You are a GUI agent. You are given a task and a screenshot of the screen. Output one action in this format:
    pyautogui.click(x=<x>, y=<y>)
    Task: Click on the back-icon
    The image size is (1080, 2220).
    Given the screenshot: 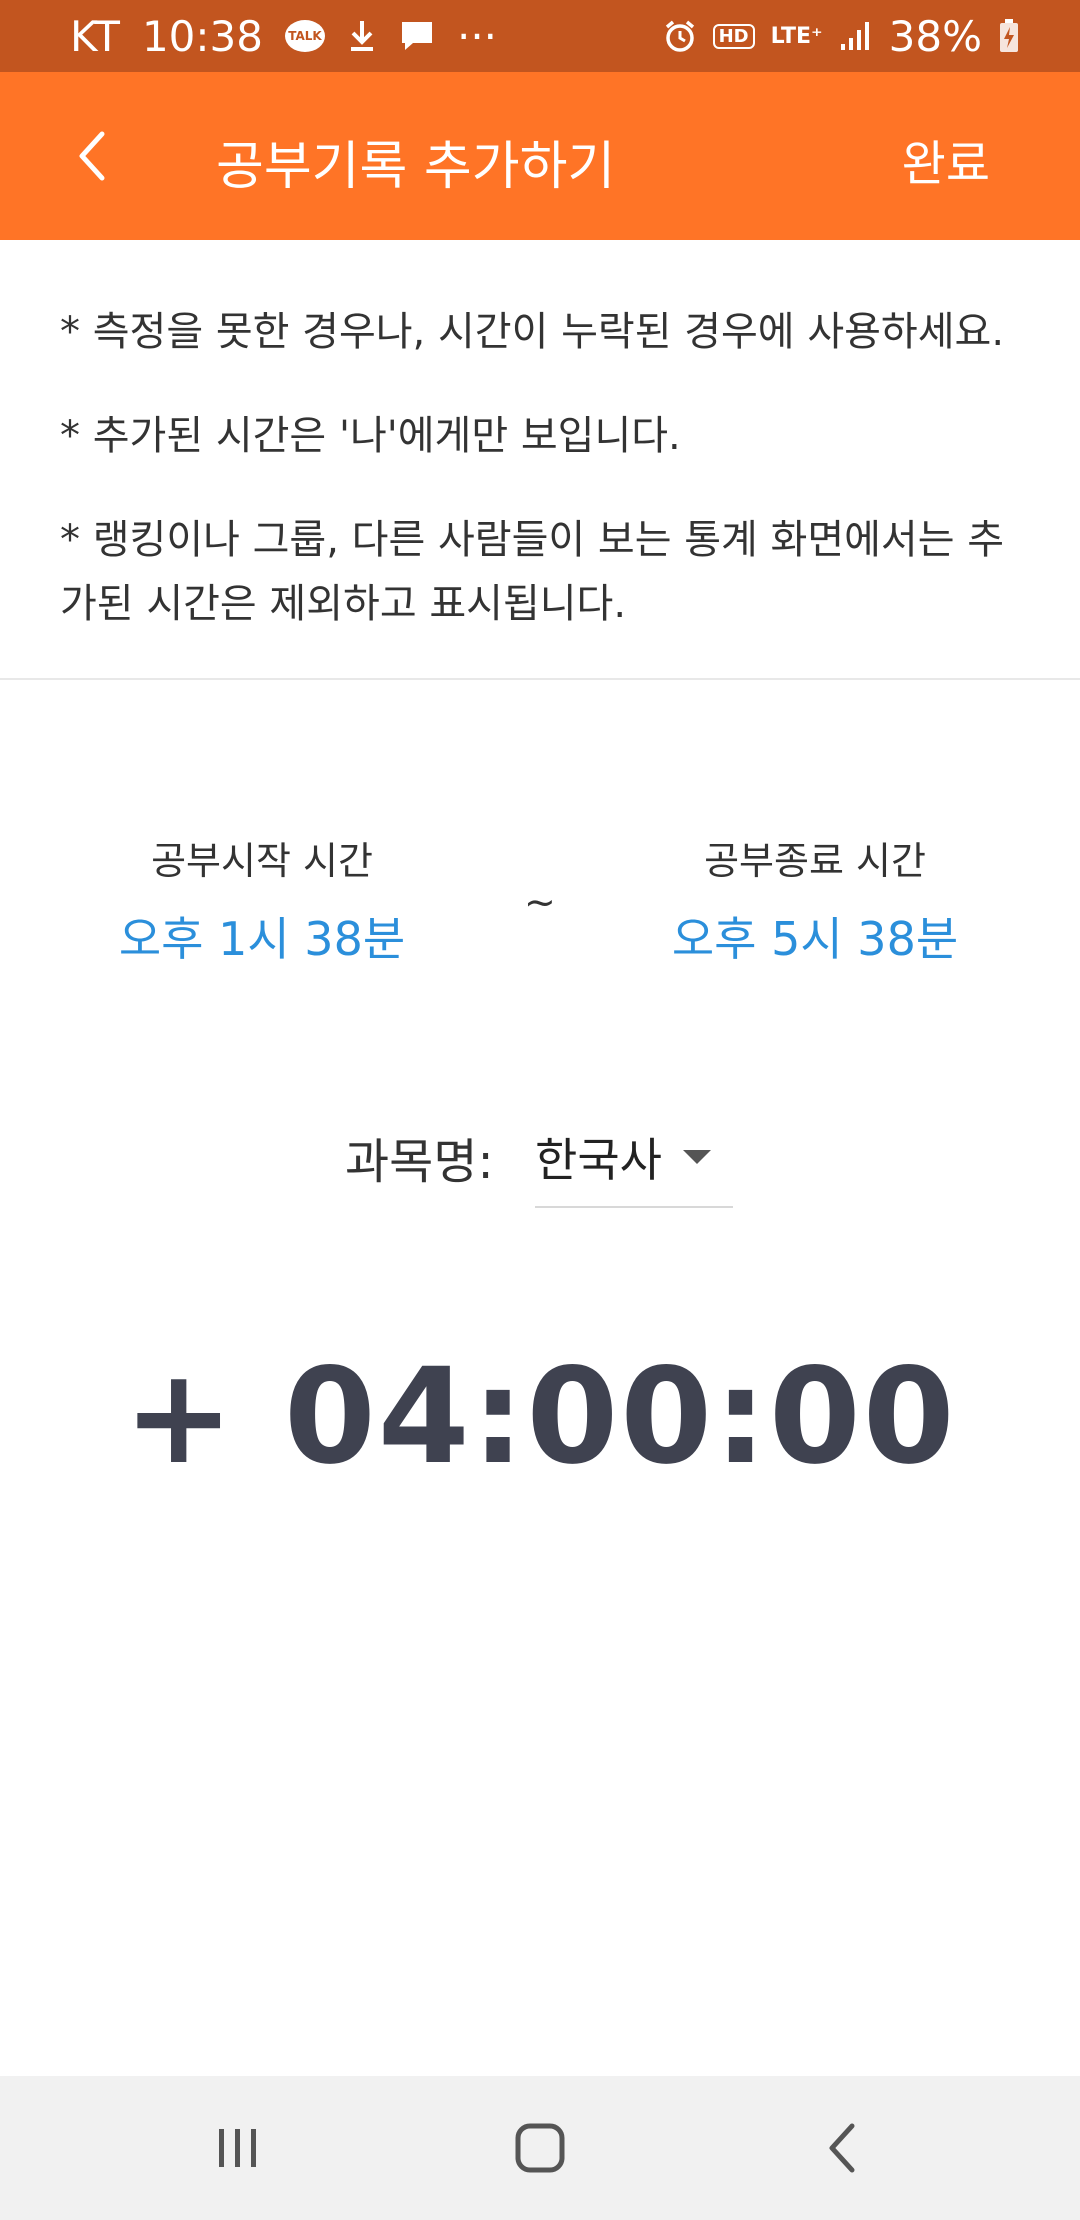 What is the action you would take?
    pyautogui.click(x=842, y=2148)
    